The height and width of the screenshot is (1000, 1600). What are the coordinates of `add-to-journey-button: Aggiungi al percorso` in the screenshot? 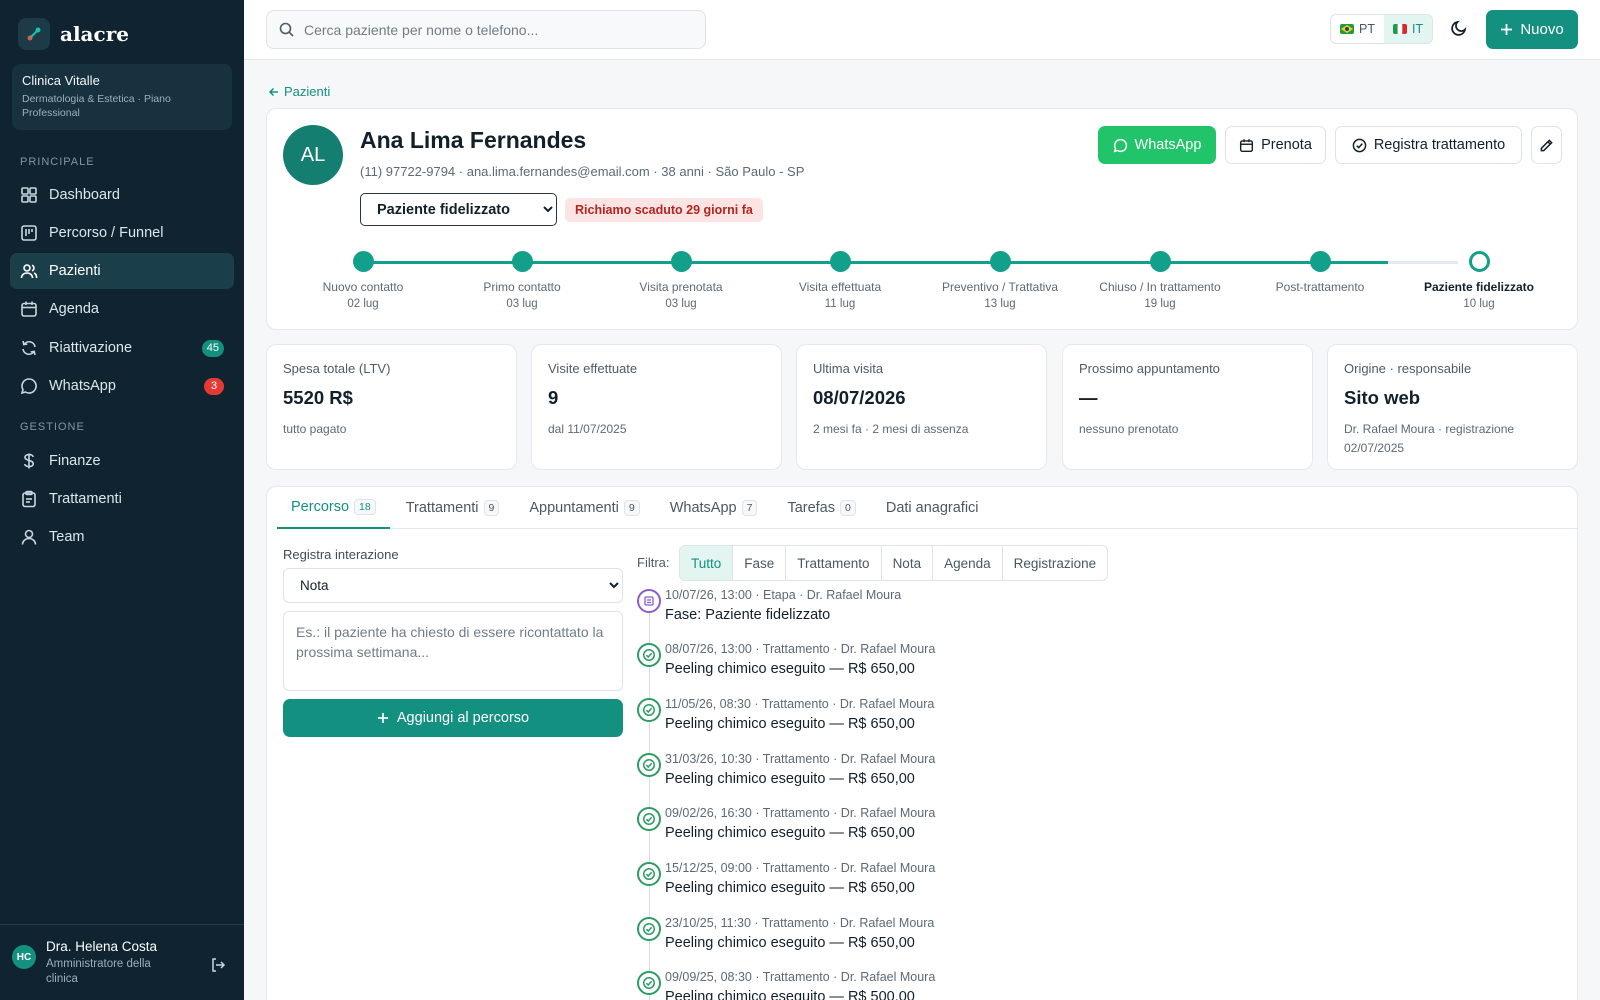 It's located at (453, 718).